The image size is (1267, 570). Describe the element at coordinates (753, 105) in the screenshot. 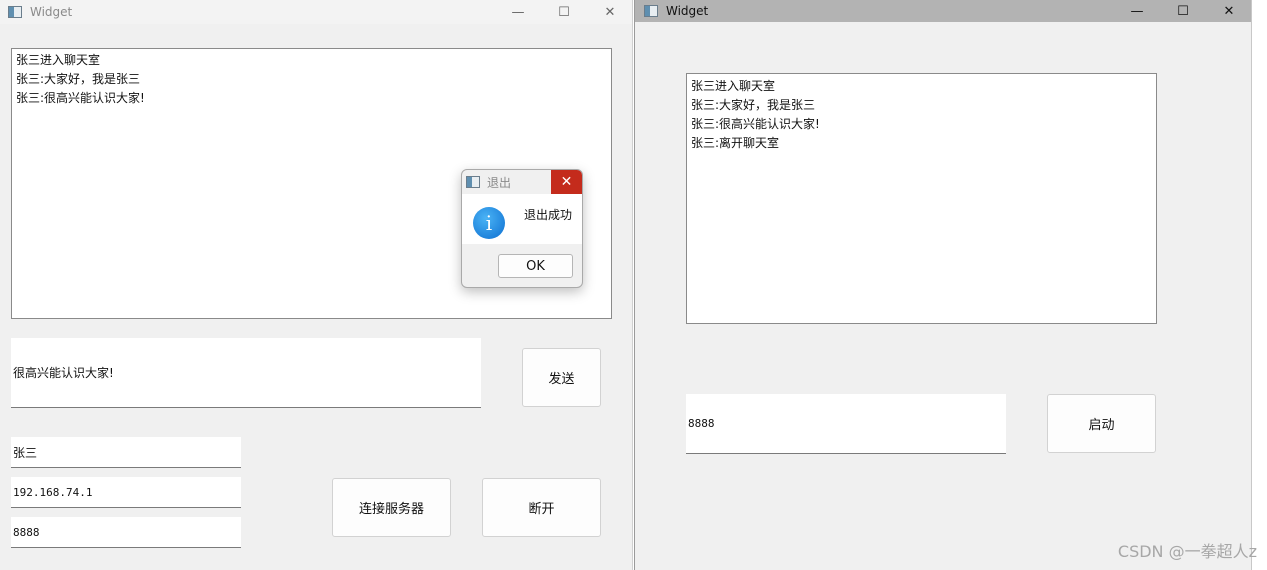

I see `log-line: 张三:大家好，我是张三` at that location.